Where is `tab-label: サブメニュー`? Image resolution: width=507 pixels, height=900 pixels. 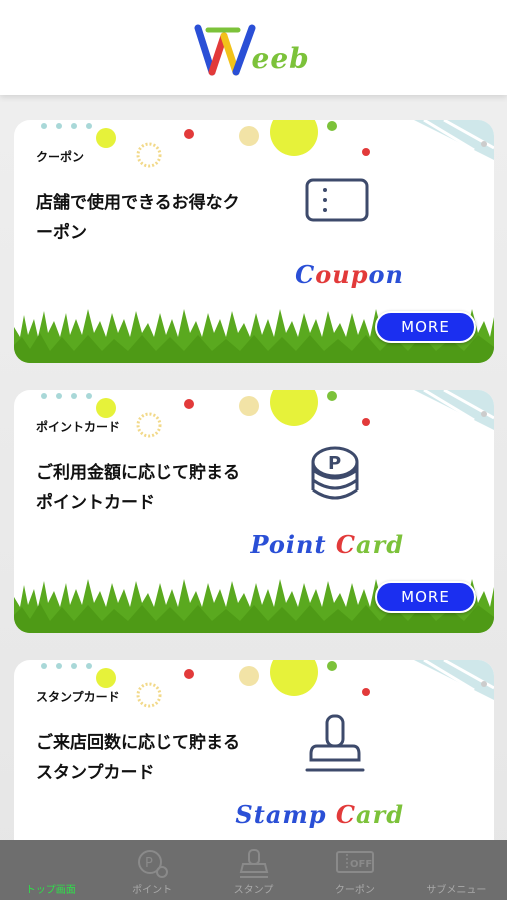 tab-label: サブメニュー is located at coordinates (456, 890).